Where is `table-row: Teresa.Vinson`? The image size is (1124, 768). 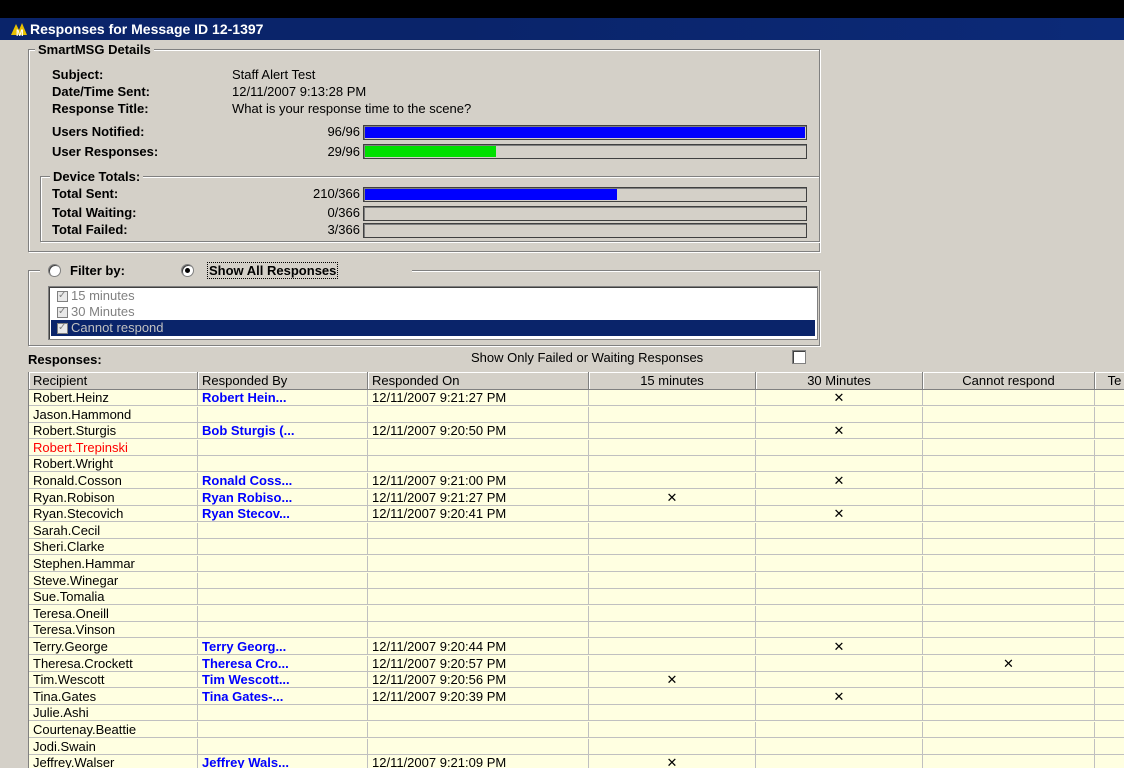 table-row: Teresa.Vinson is located at coordinates (576, 630).